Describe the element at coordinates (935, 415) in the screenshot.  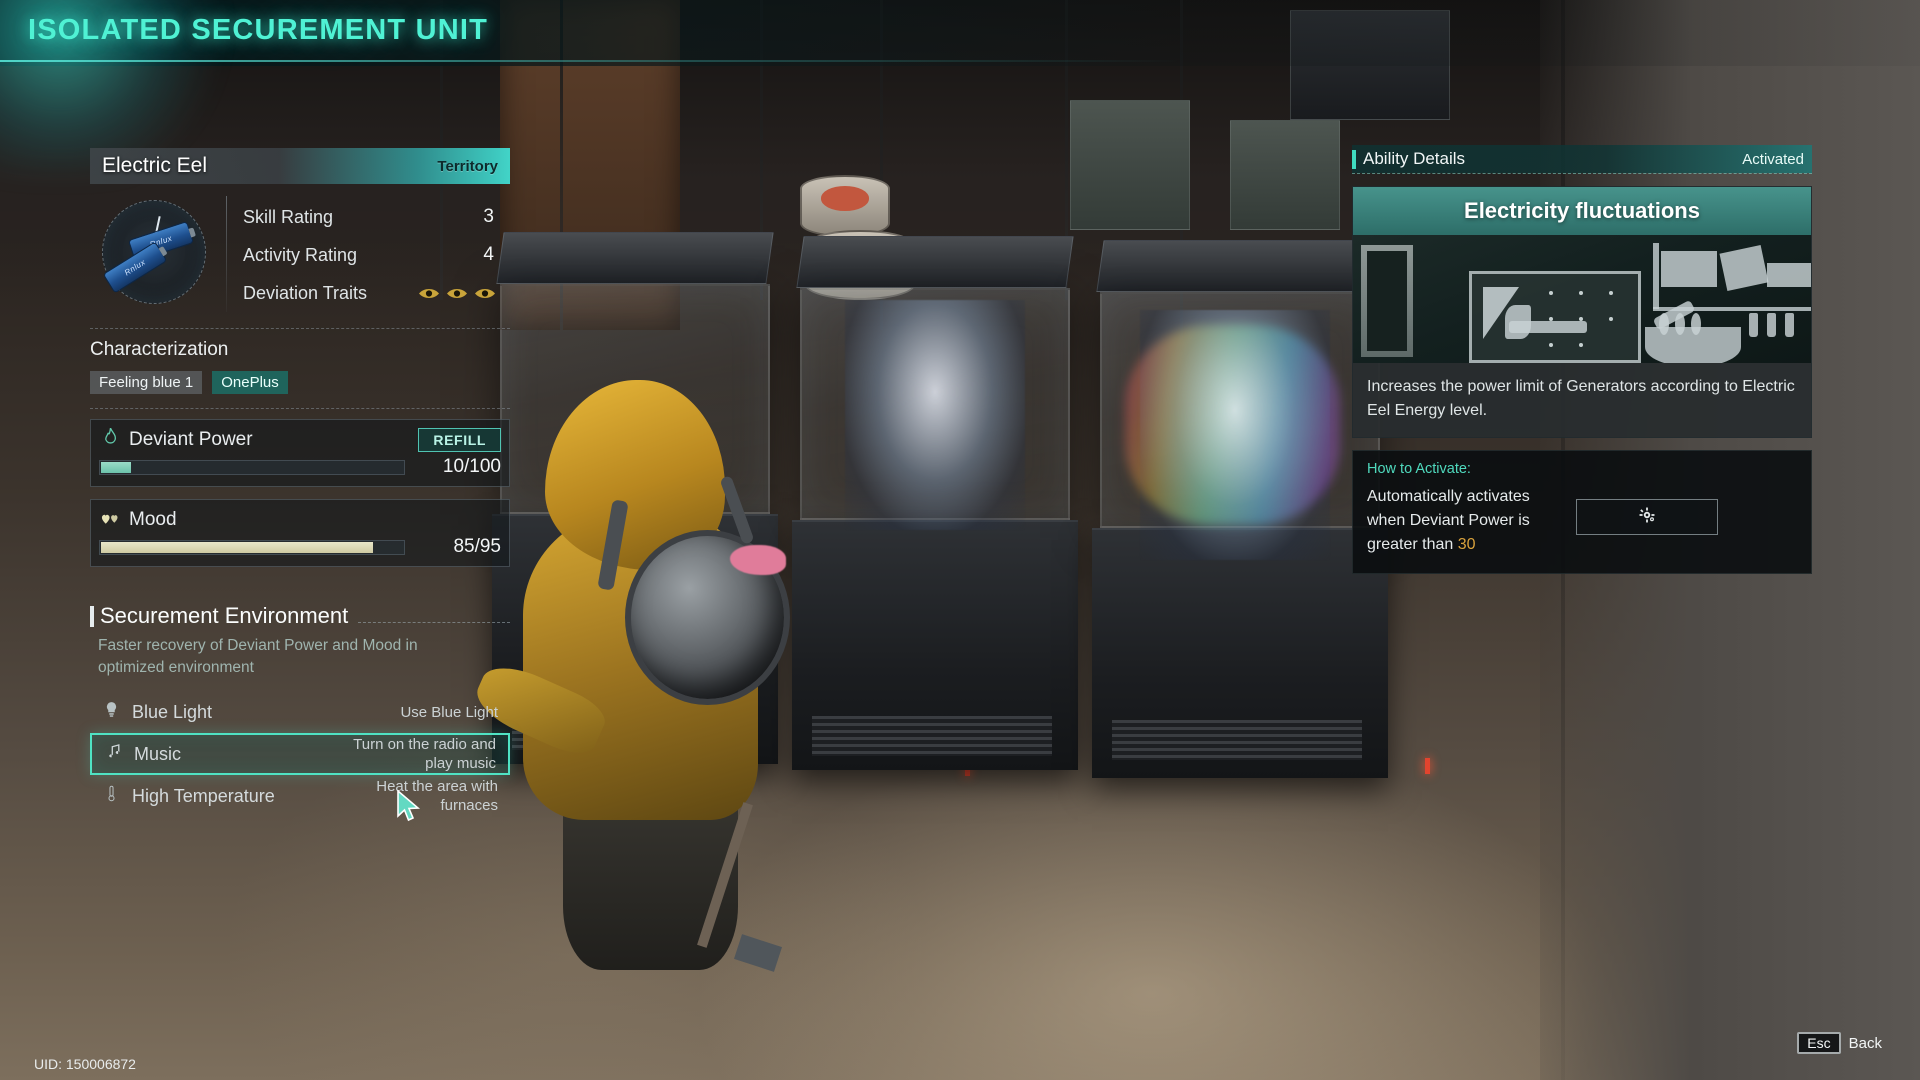
I see `specimen` at that location.